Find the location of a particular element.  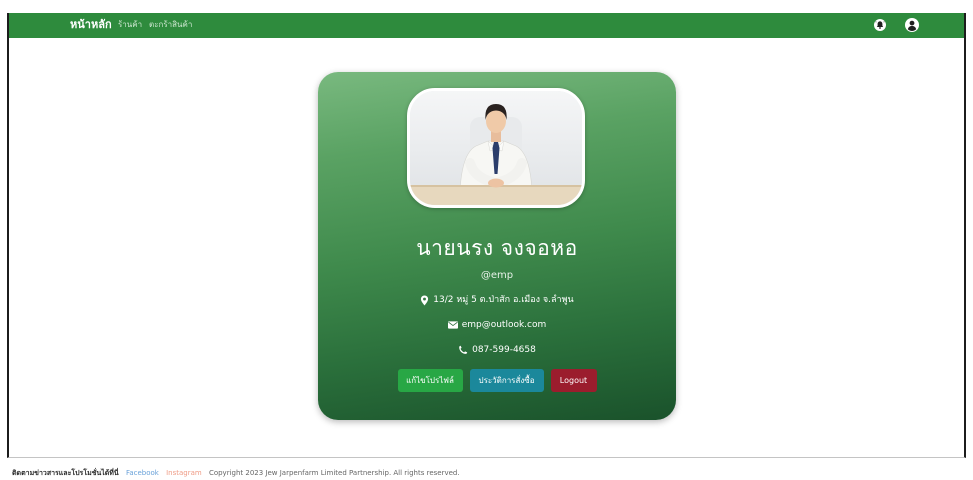

address-row: 13/2 หมู่ 5 ต.ป่าสัก อ.เมือง จ.ลำพูน is located at coordinates (497, 300).